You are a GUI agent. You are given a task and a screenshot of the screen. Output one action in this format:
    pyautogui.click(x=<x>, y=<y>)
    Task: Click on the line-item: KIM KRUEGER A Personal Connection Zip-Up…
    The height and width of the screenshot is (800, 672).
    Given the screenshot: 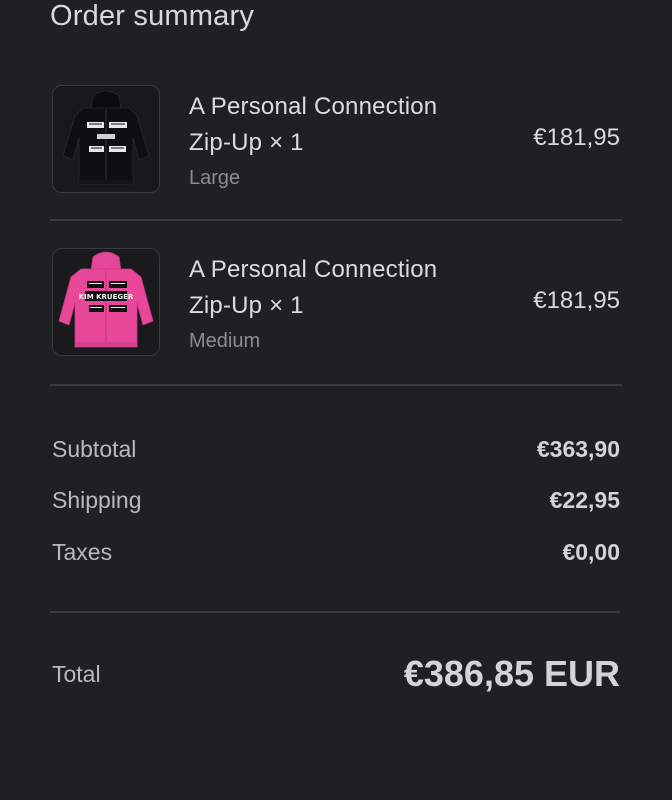 What is the action you would take?
    pyautogui.click(x=336, y=302)
    